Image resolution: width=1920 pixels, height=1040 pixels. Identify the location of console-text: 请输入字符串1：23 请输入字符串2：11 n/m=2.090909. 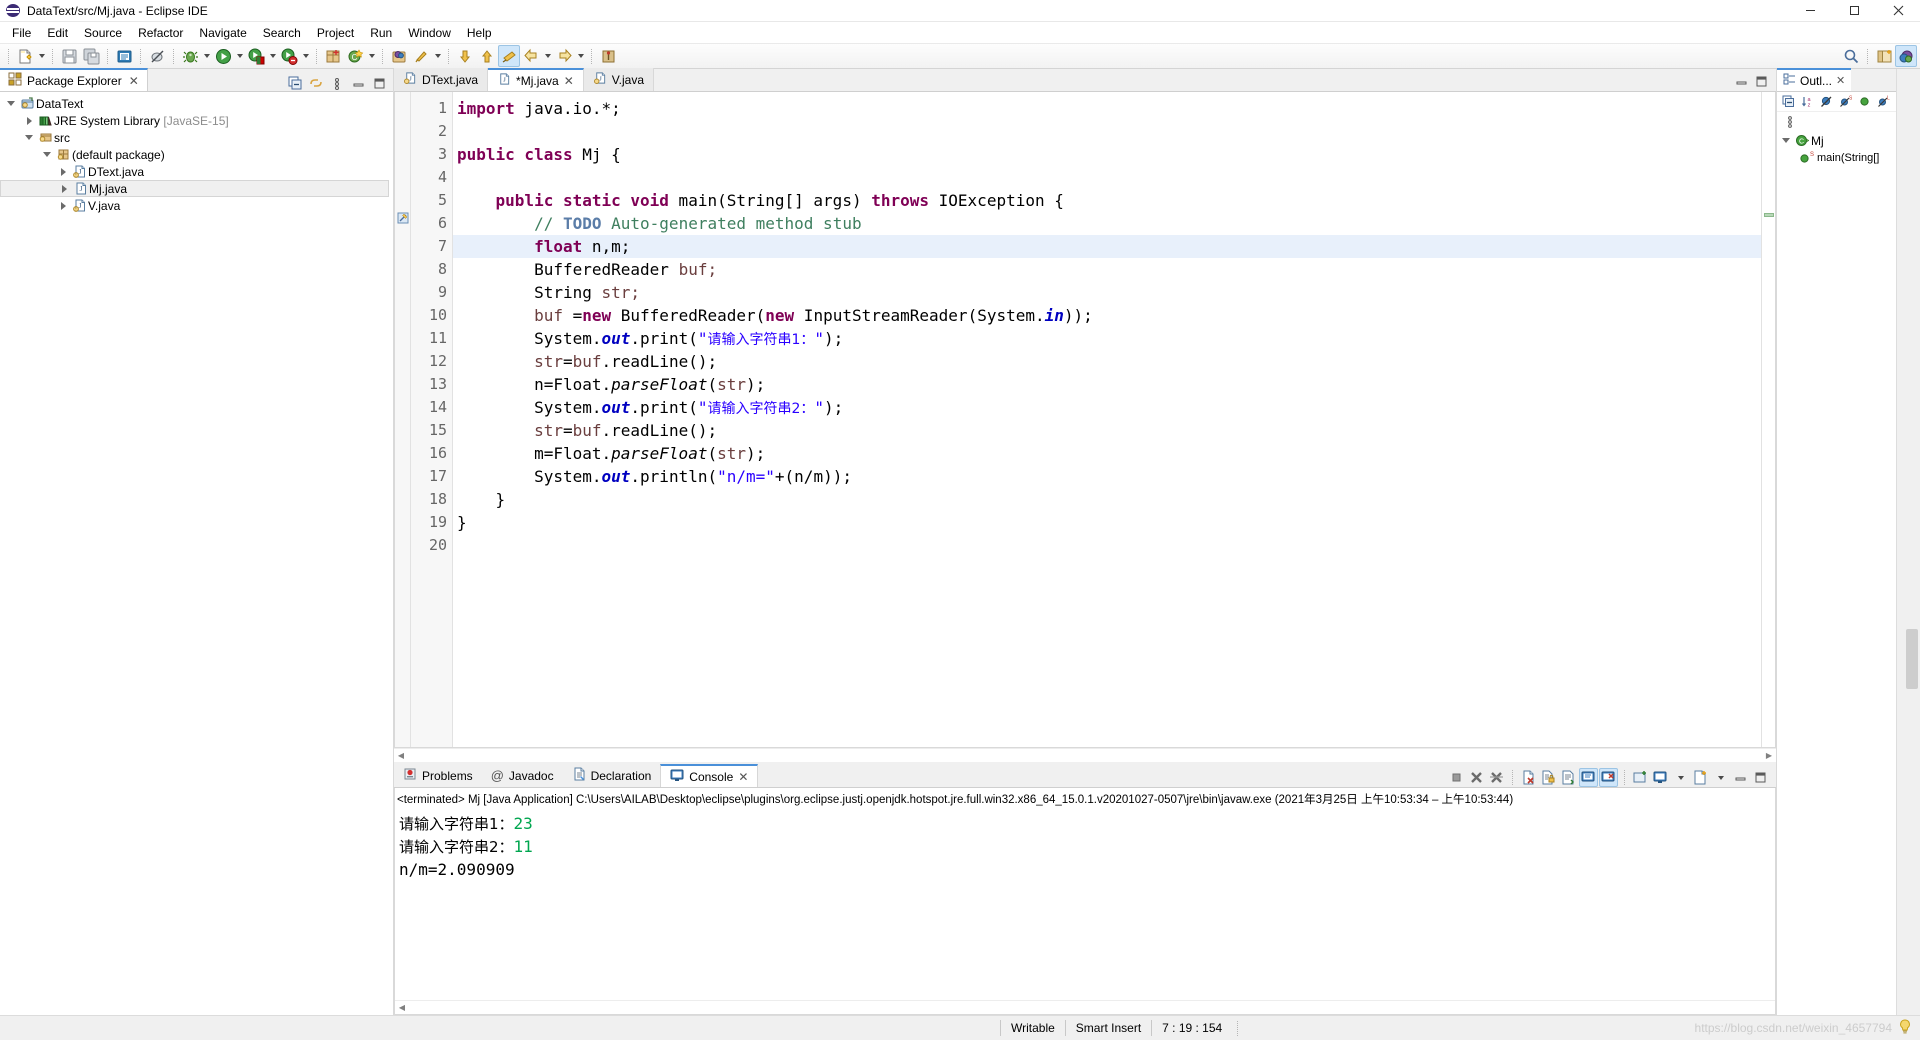
(1085, 905).